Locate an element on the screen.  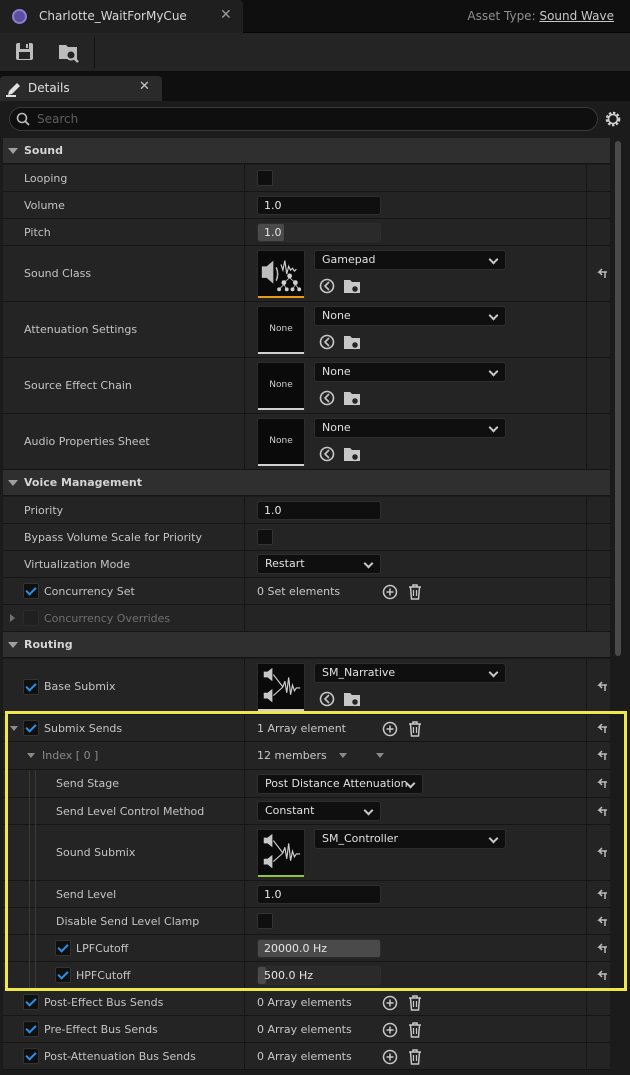
save-icon is located at coordinates (25, 52).